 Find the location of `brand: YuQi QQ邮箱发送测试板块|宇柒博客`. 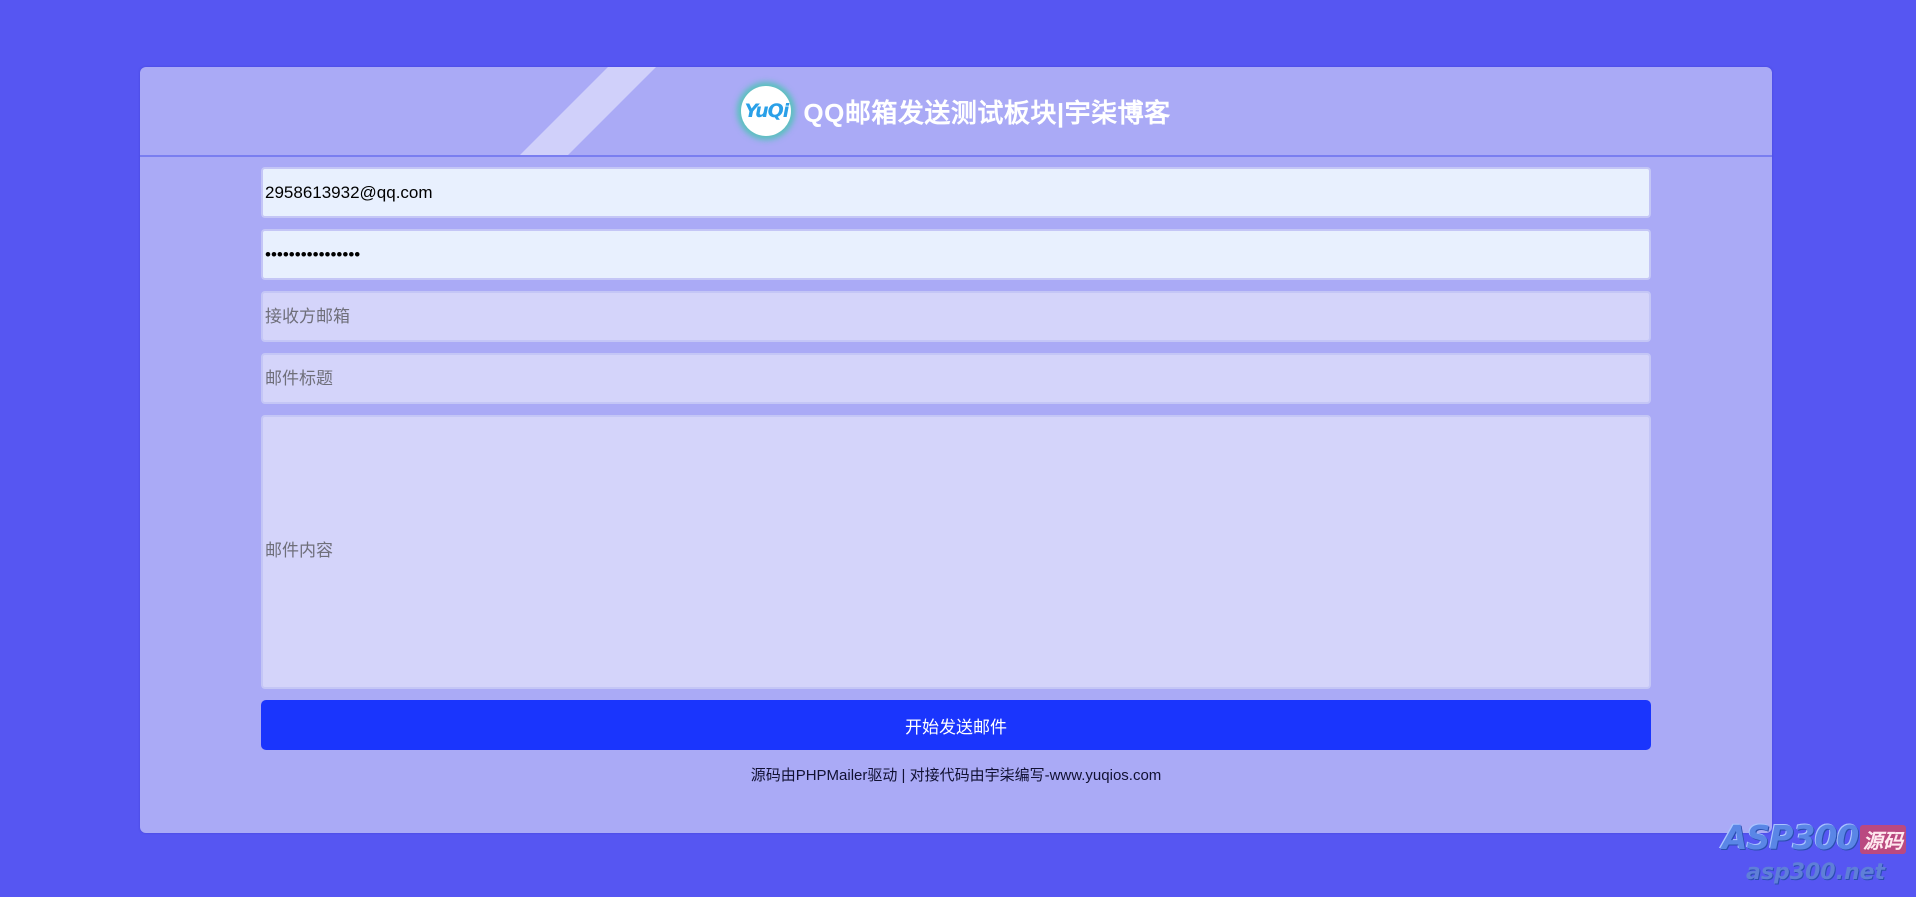

brand: YuQi QQ邮箱发送测试板块|宇柒博客 is located at coordinates (956, 111).